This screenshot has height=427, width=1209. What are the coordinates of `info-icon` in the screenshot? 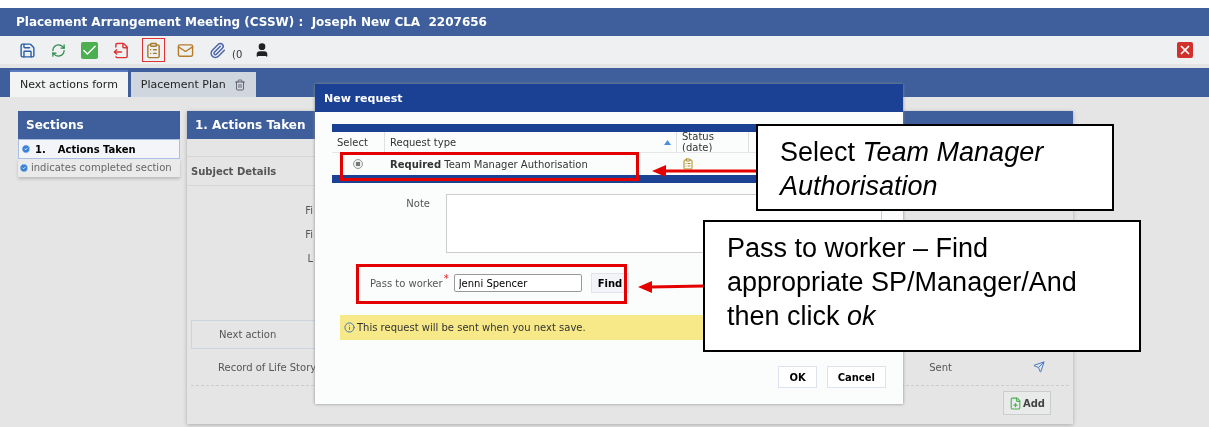 It's located at (349, 327).